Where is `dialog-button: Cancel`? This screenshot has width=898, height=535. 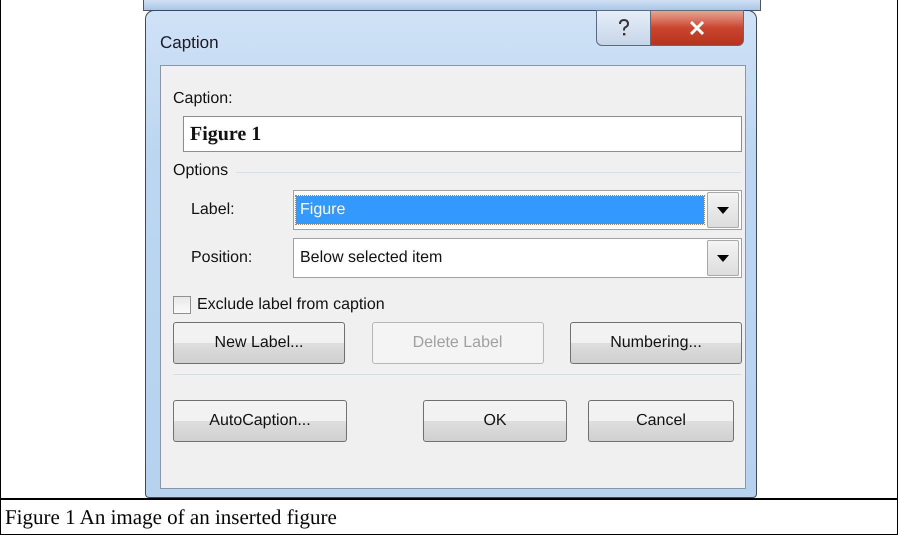 dialog-button: Cancel is located at coordinates (661, 421).